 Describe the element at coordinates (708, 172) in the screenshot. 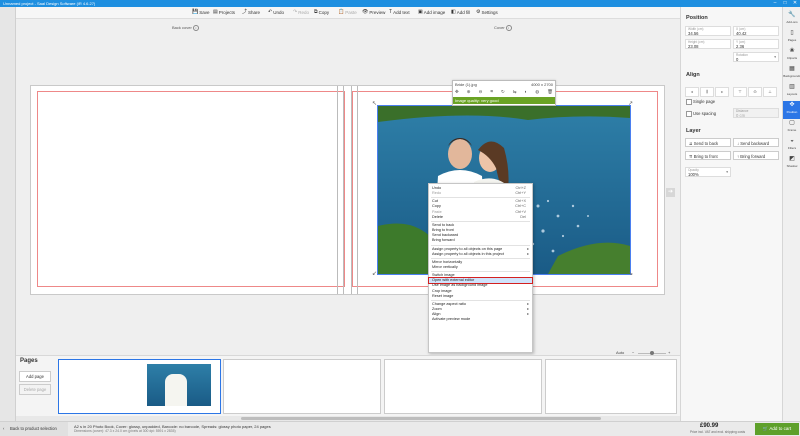

I see `opacity-field: Opacity 100% ▾` at that location.